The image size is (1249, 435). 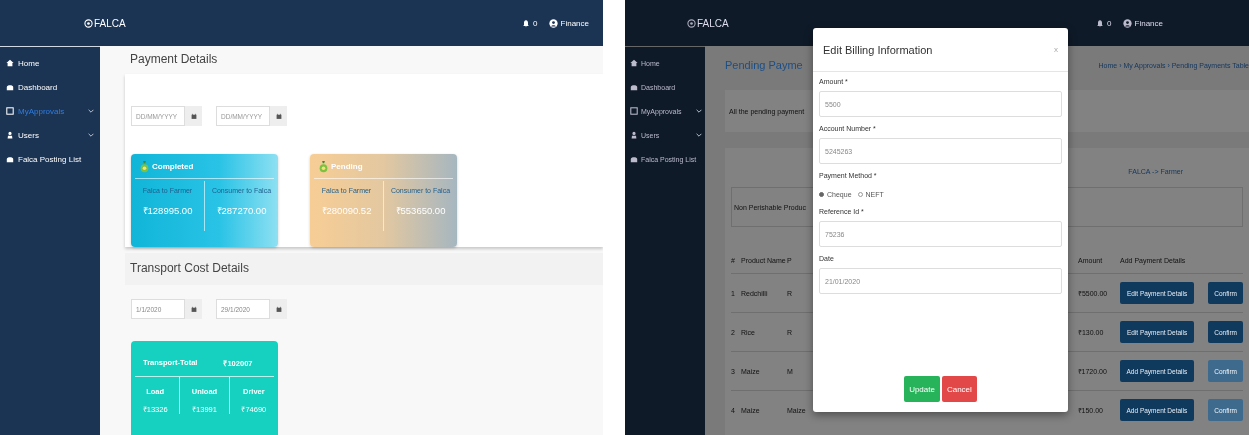 What do you see at coordinates (764, 65) in the screenshot?
I see `page-title: Pending Payme` at bounding box center [764, 65].